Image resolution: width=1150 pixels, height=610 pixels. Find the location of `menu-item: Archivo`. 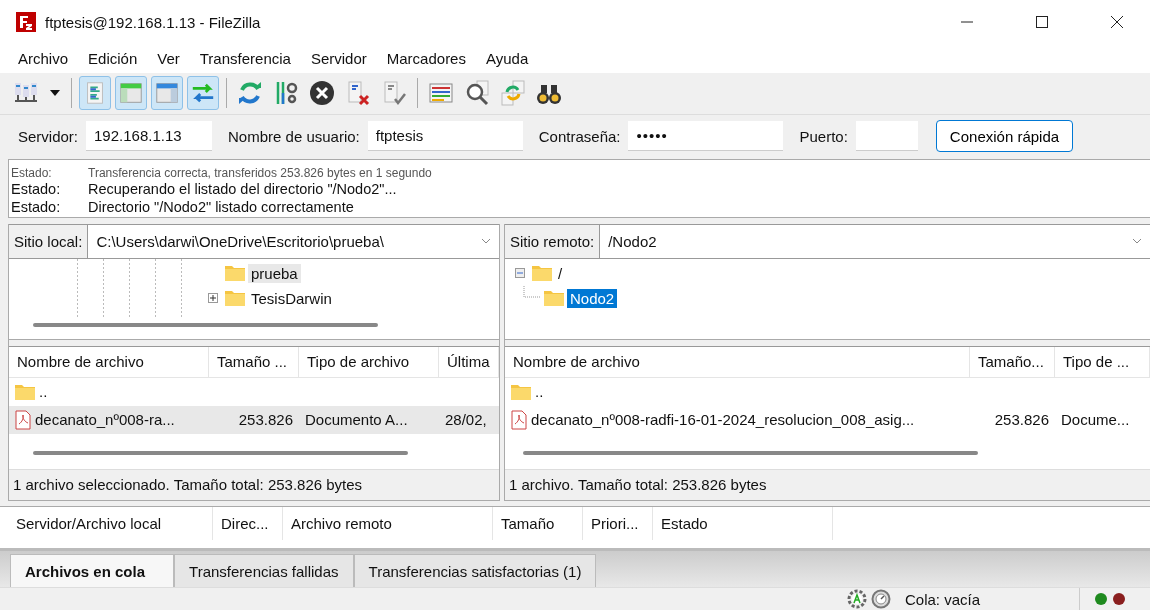

menu-item: Archivo is located at coordinates (43, 59).